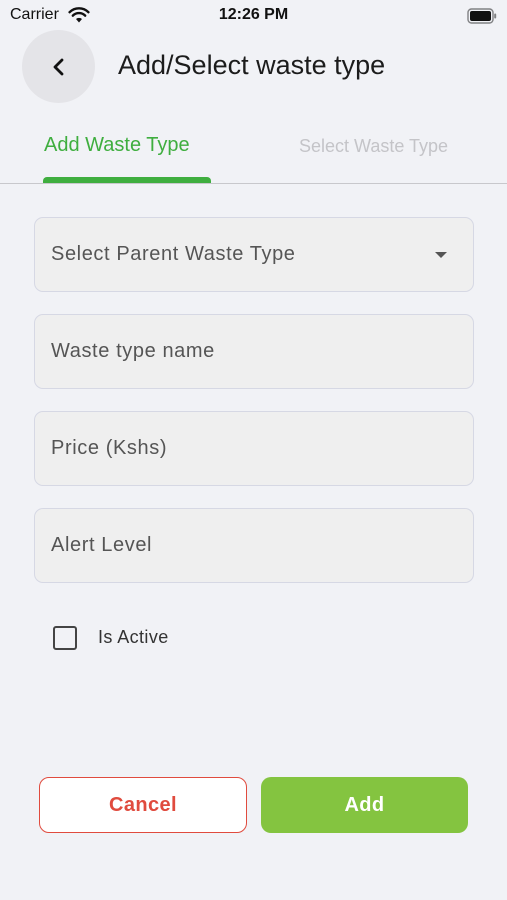  Describe the element at coordinates (109, 448) in the screenshot. I see `price-placeholder: Price (Kshs)` at that location.